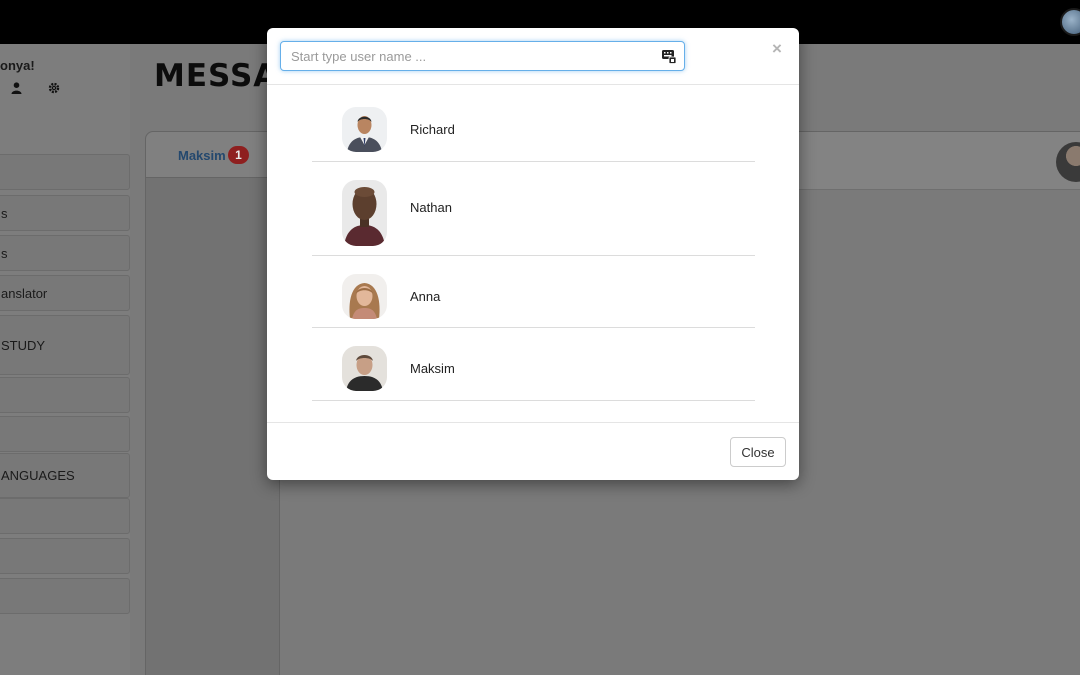  Describe the element at coordinates (758, 452) in the screenshot. I see `close-button: Close` at that location.